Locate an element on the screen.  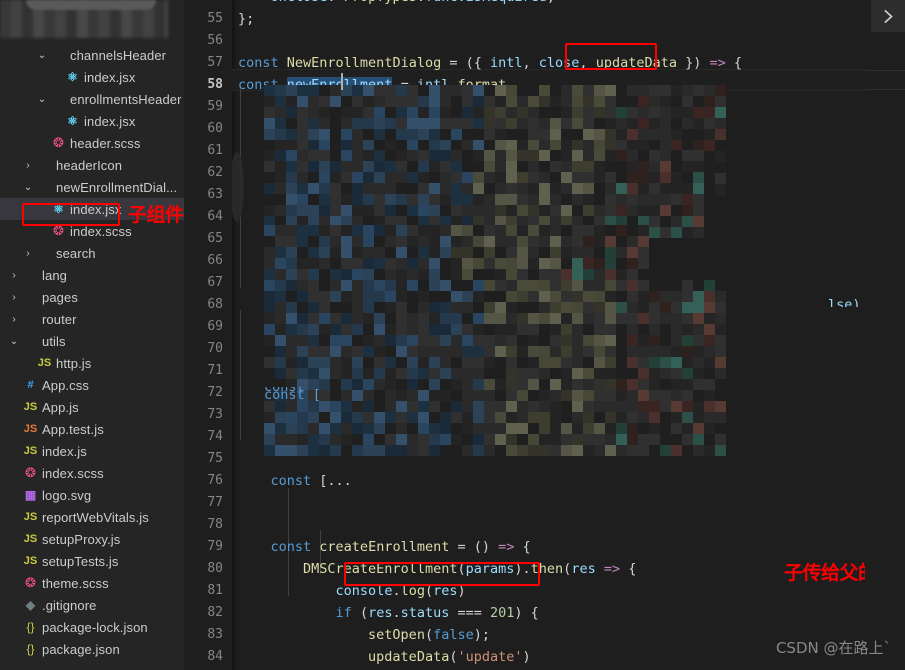
line-number: 69 is located at coordinates (215, 326).